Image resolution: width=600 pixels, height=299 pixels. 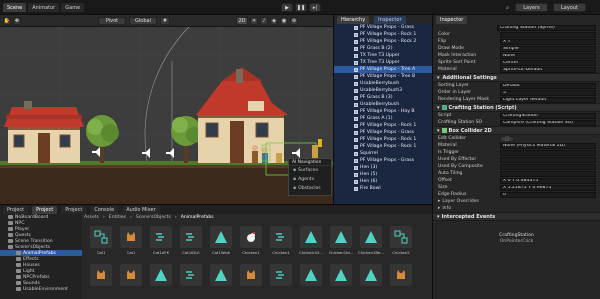 What do you see at coordinates (516, 201) in the screenshot?
I see `layer-overrides-foldout: ▸ Layer Overrides` at bounding box center [516, 201].